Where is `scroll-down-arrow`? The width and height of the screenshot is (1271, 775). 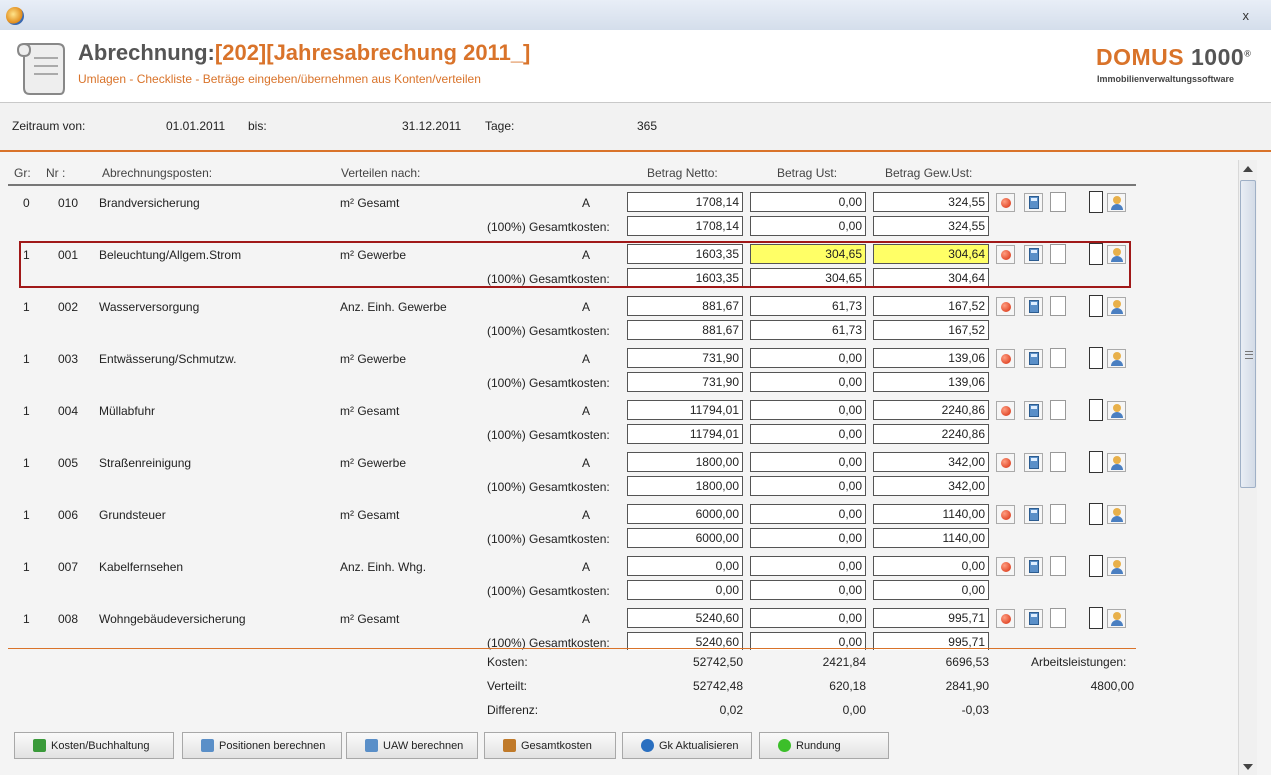 scroll-down-arrow is located at coordinates (1248, 767).